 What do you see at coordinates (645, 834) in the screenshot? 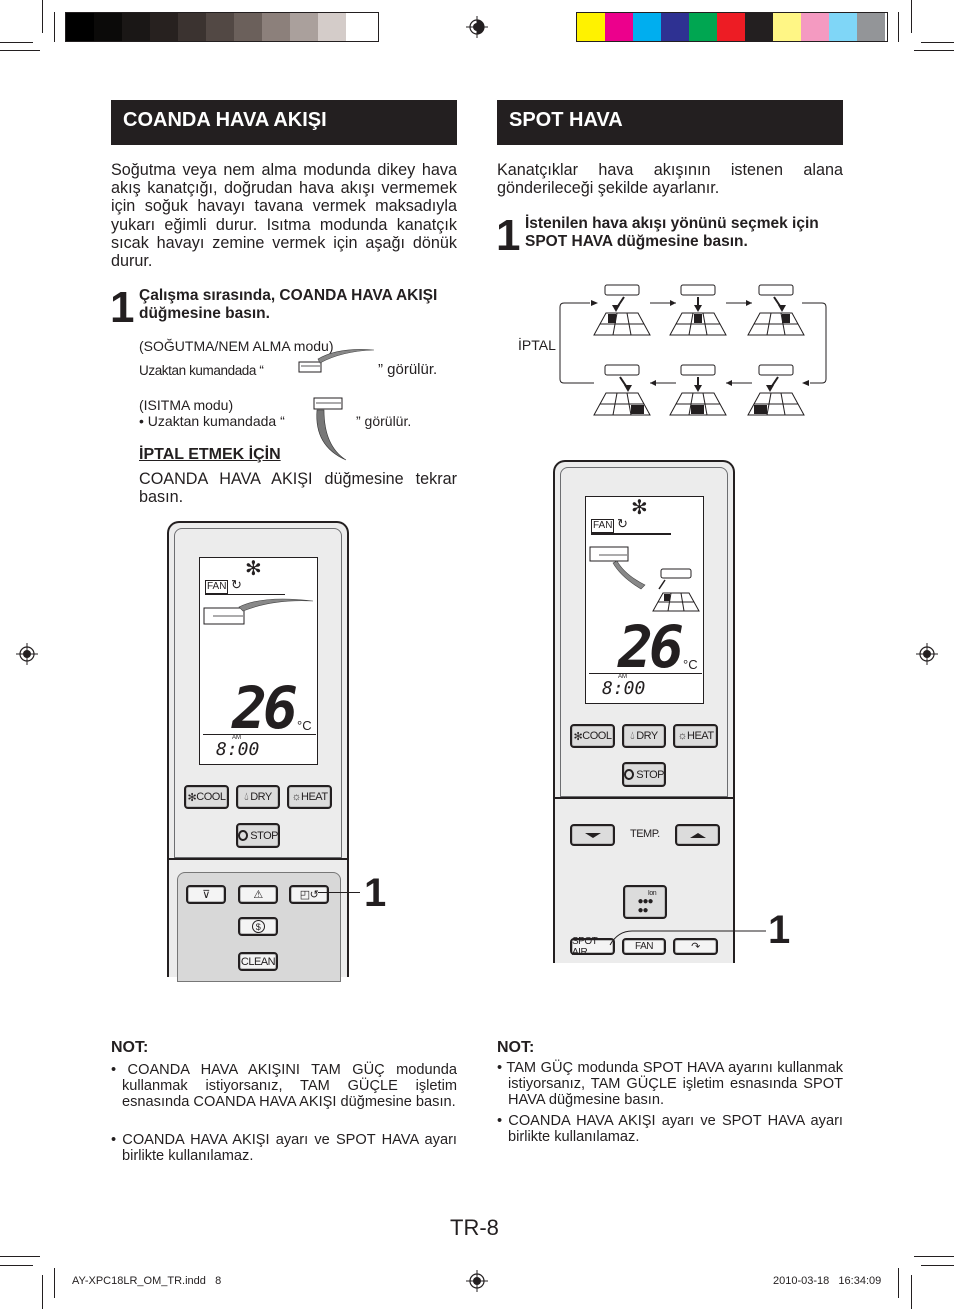
I see `temp-label: TEMP.` at bounding box center [645, 834].